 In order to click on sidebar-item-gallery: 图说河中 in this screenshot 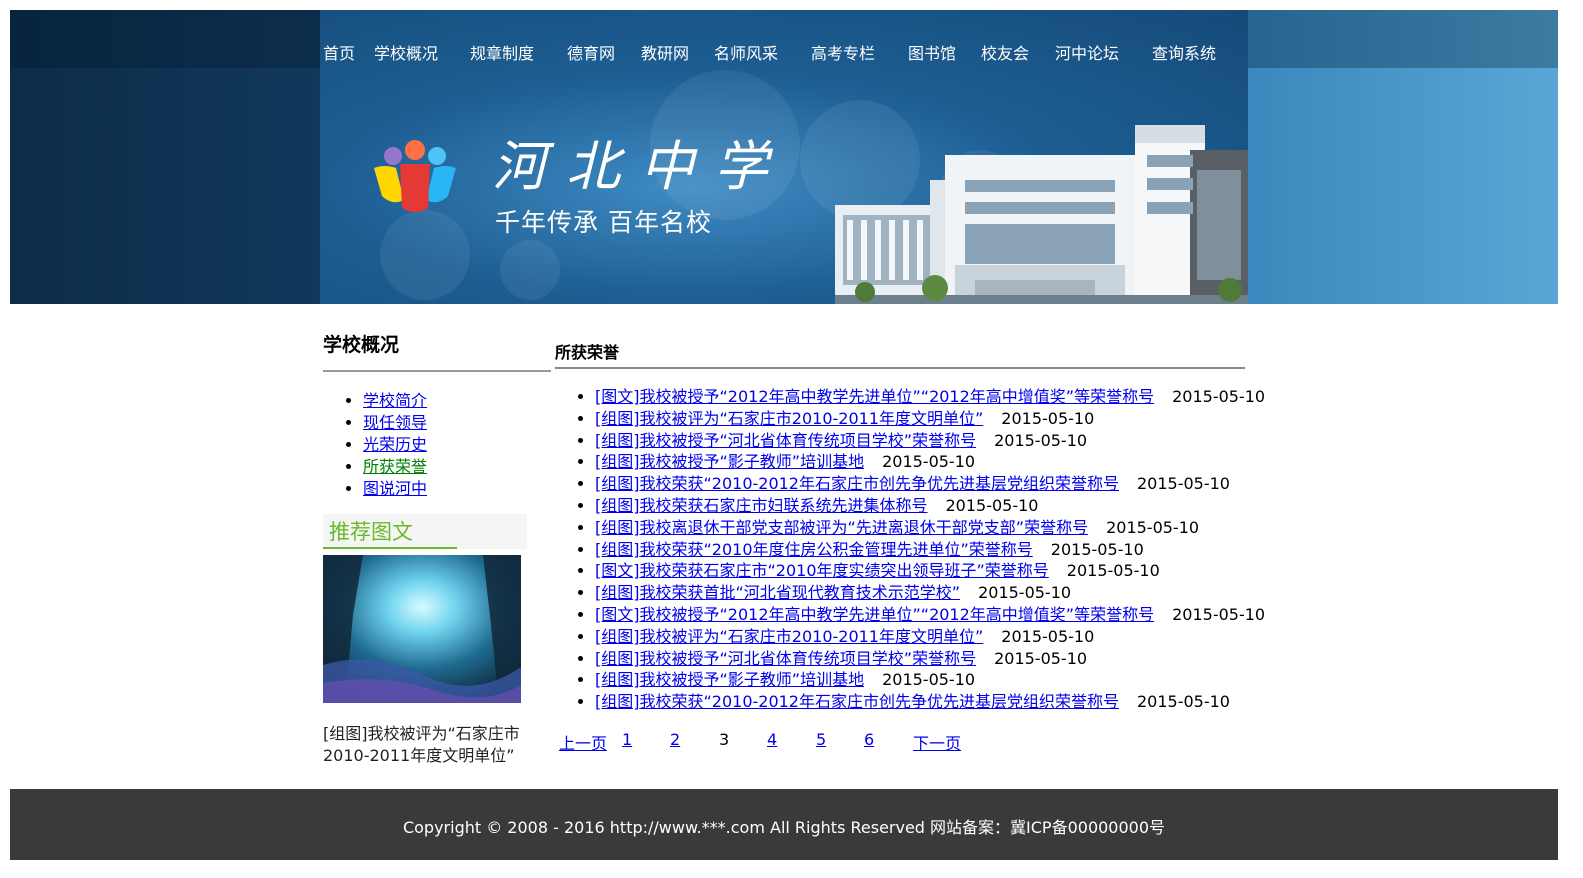, I will do `click(395, 489)`.